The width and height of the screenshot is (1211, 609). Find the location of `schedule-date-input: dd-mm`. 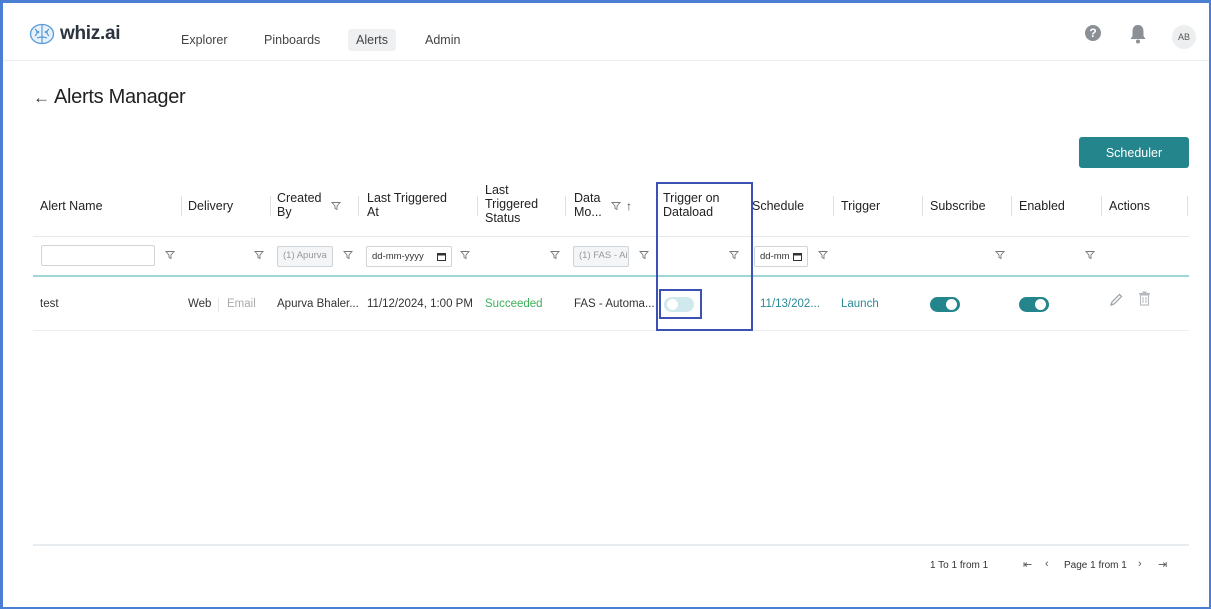

schedule-date-input: dd-mm is located at coordinates (781, 256).